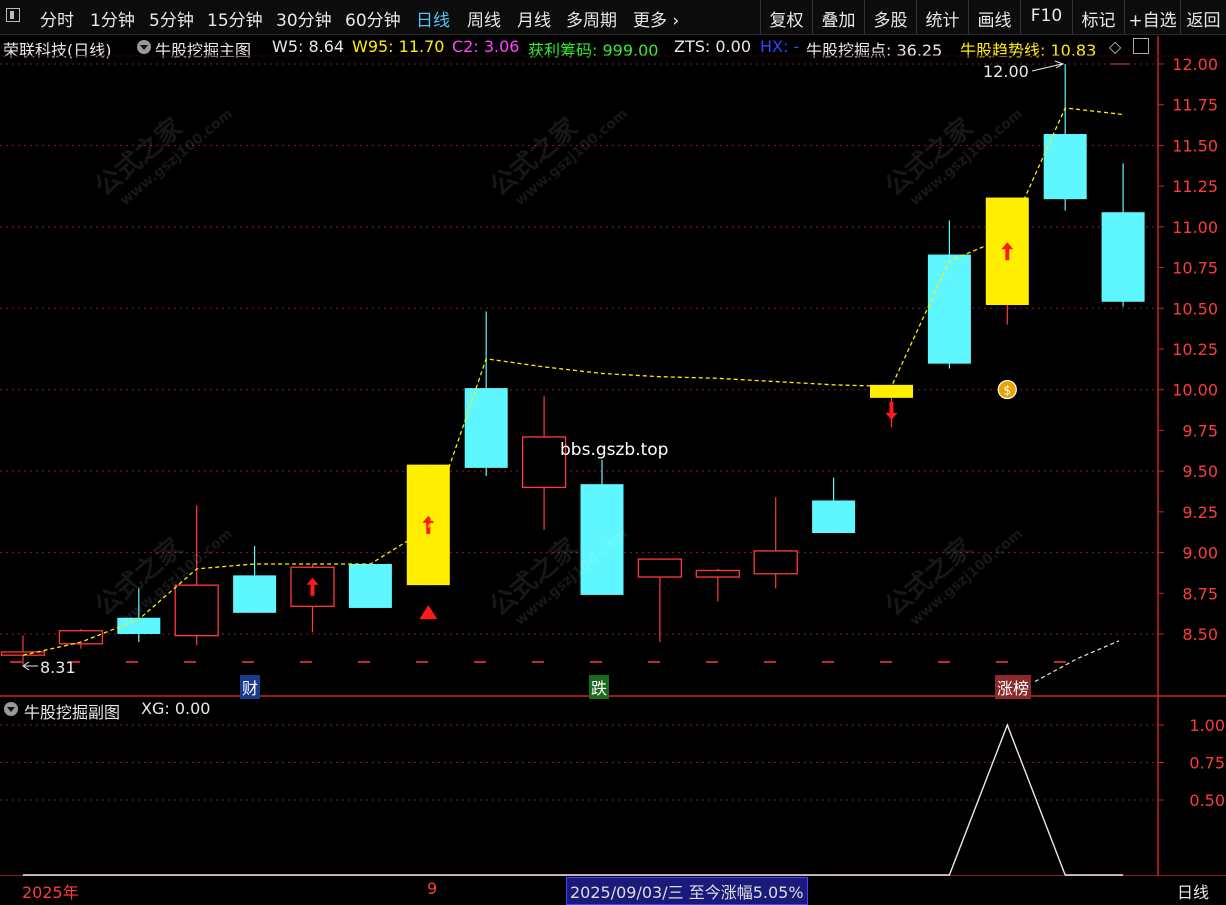 The width and height of the screenshot is (1226, 905). I want to click on bottom-bar: 2025年 9 2025/09/03/三 至今涨幅5.05% 日线, so click(613, 890).